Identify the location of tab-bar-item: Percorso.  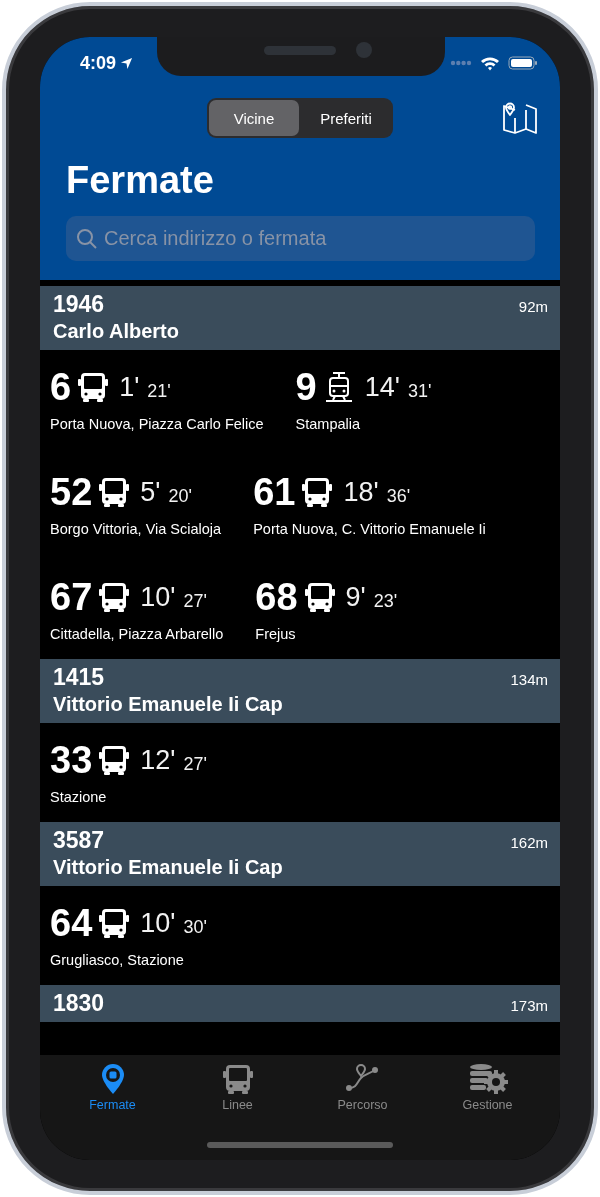
(362, 1087).